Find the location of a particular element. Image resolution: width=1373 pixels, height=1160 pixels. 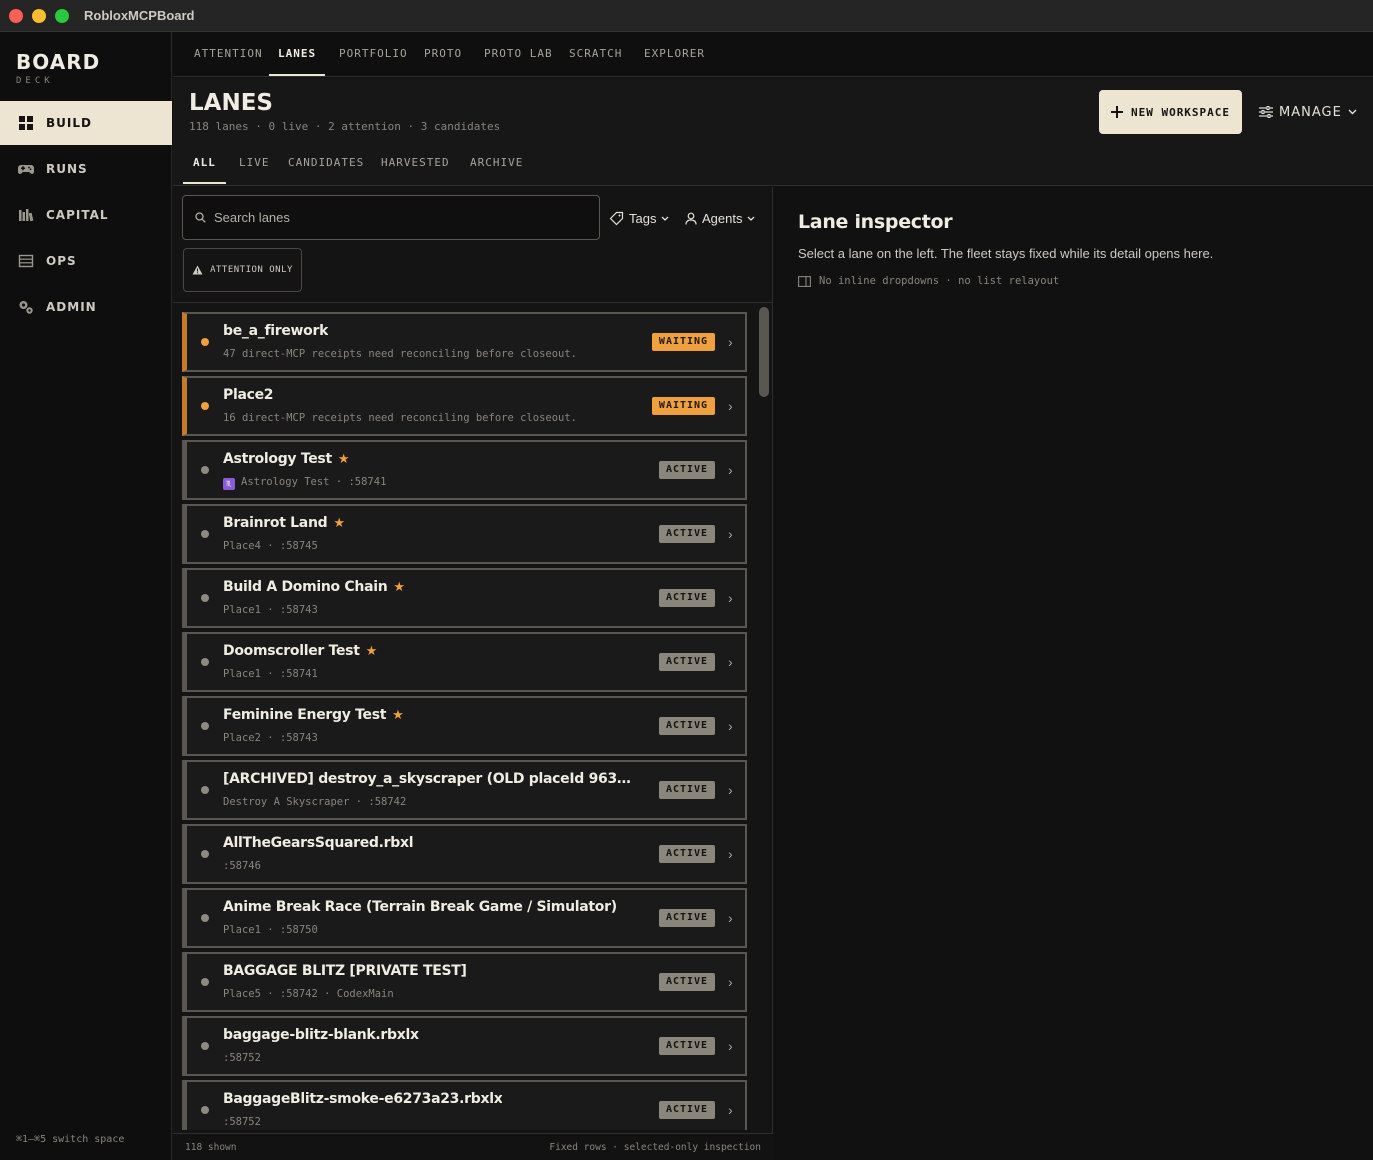

lane-subtitle-text: :58752 is located at coordinates (242, 1122).